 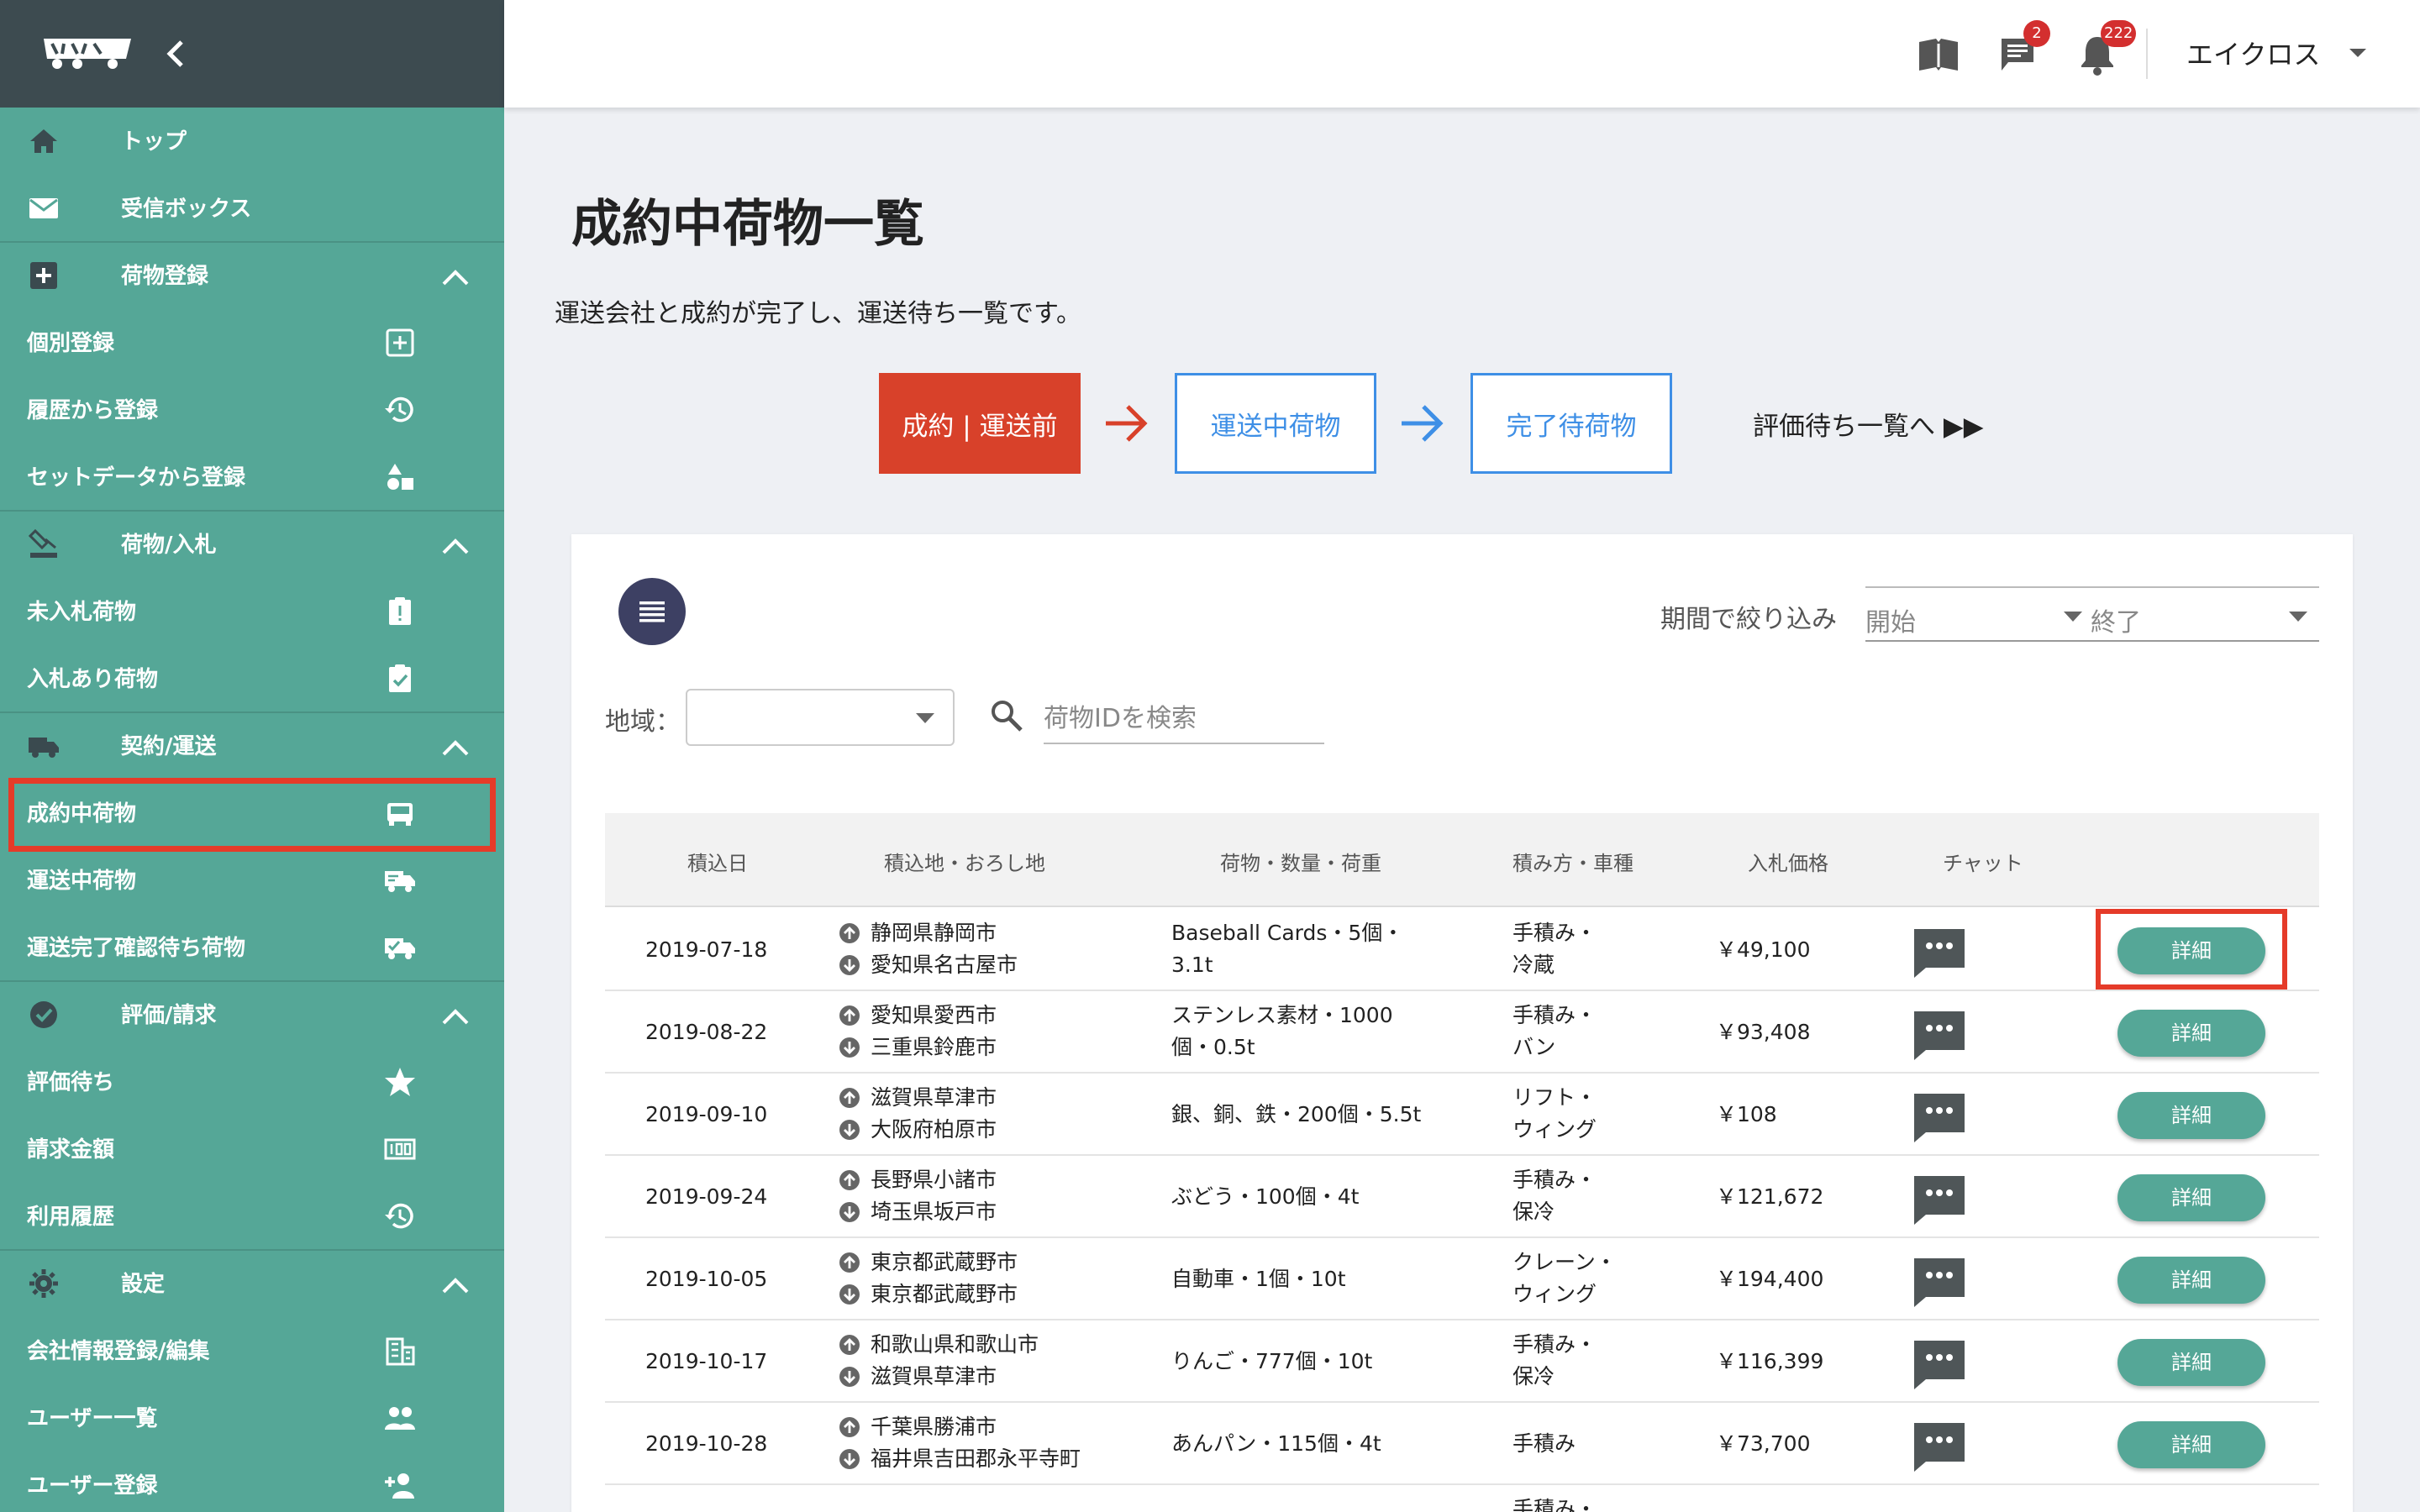 I want to click on sidebar-item: 請求金額, so click(x=252, y=1149).